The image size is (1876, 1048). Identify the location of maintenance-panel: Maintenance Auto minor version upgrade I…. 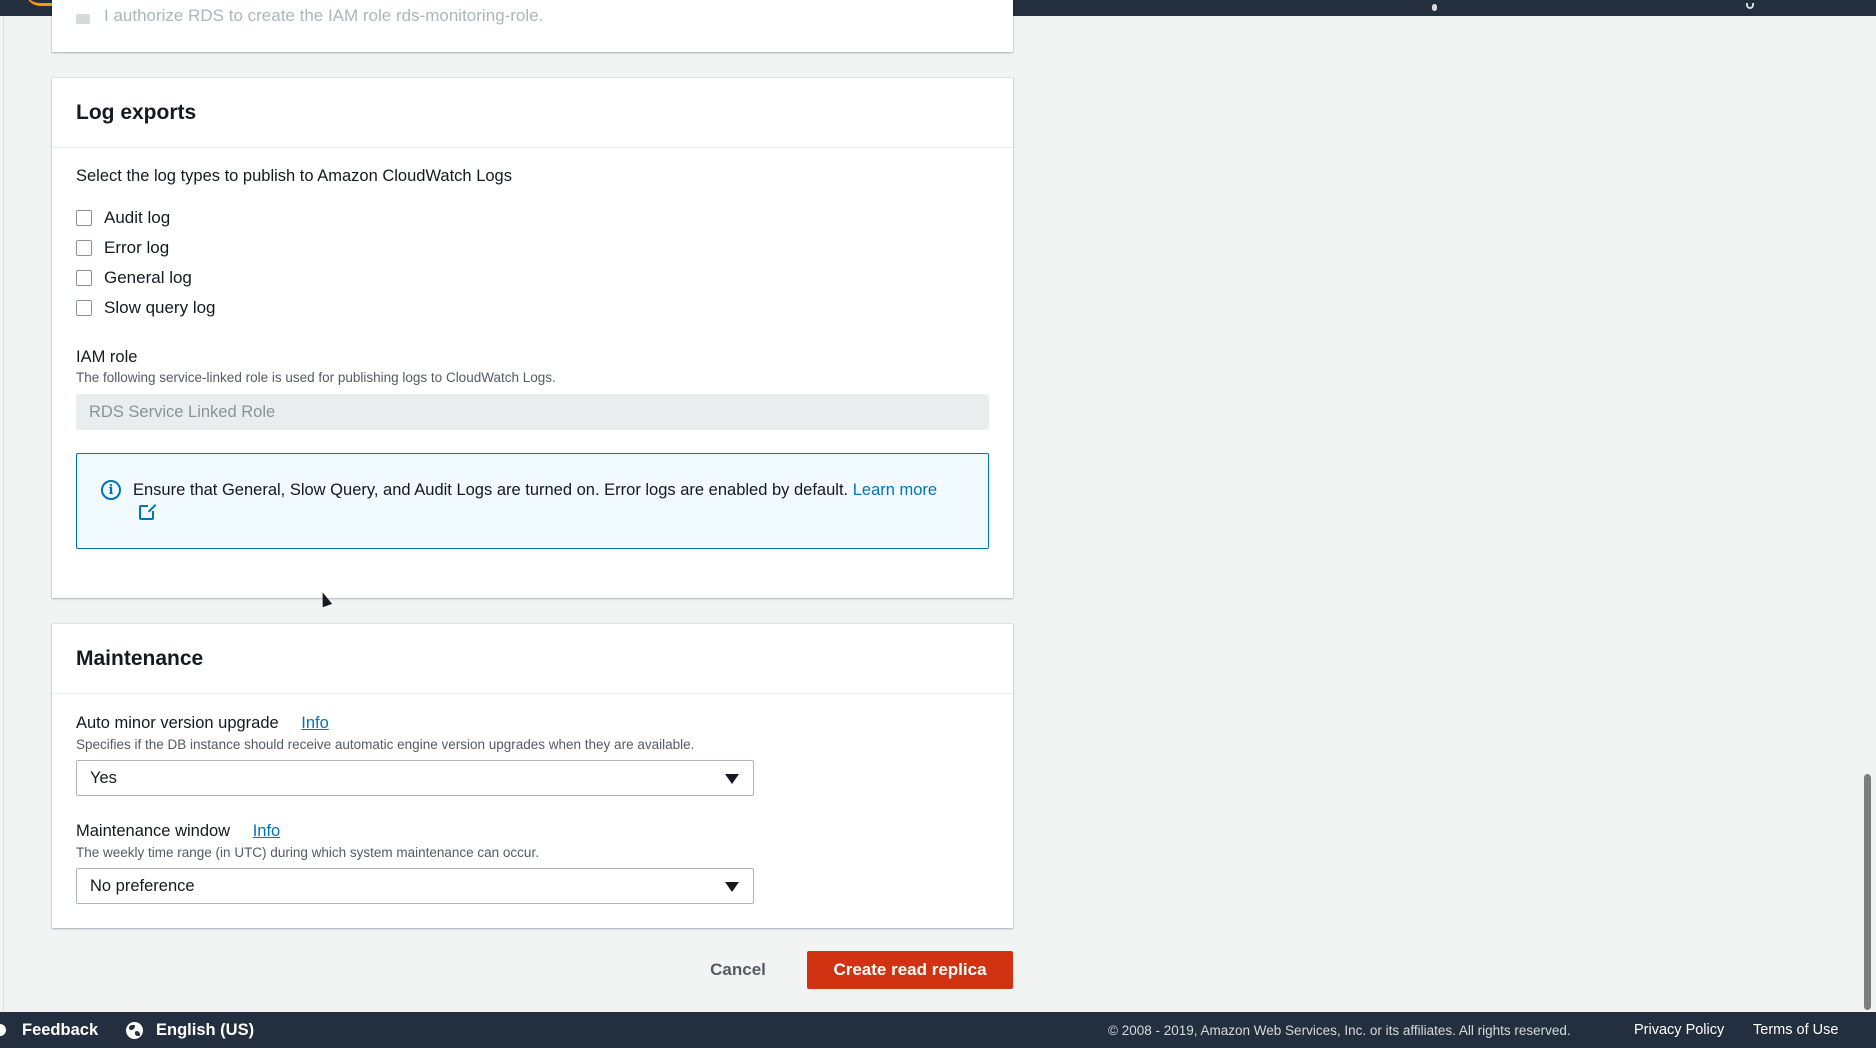
(532, 776).